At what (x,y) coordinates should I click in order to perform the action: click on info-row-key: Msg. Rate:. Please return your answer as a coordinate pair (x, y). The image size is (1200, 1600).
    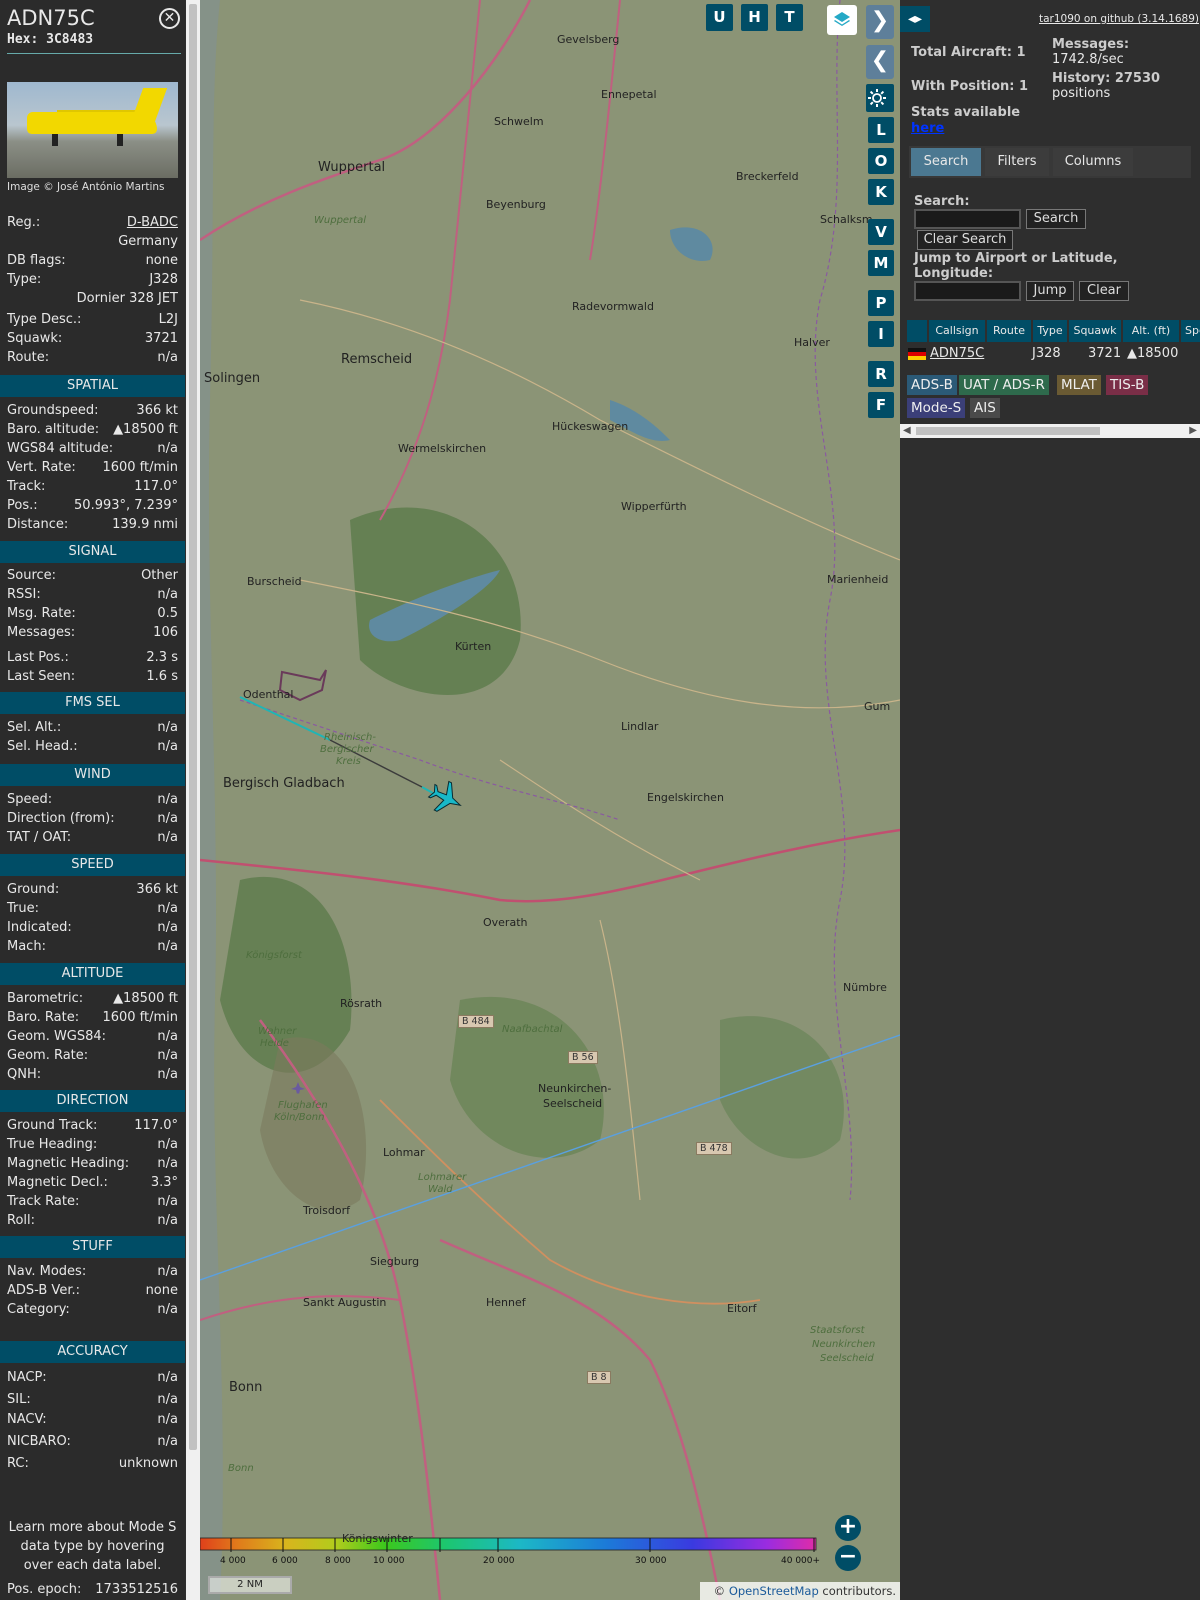
    Looking at the image, I should click on (41, 613).